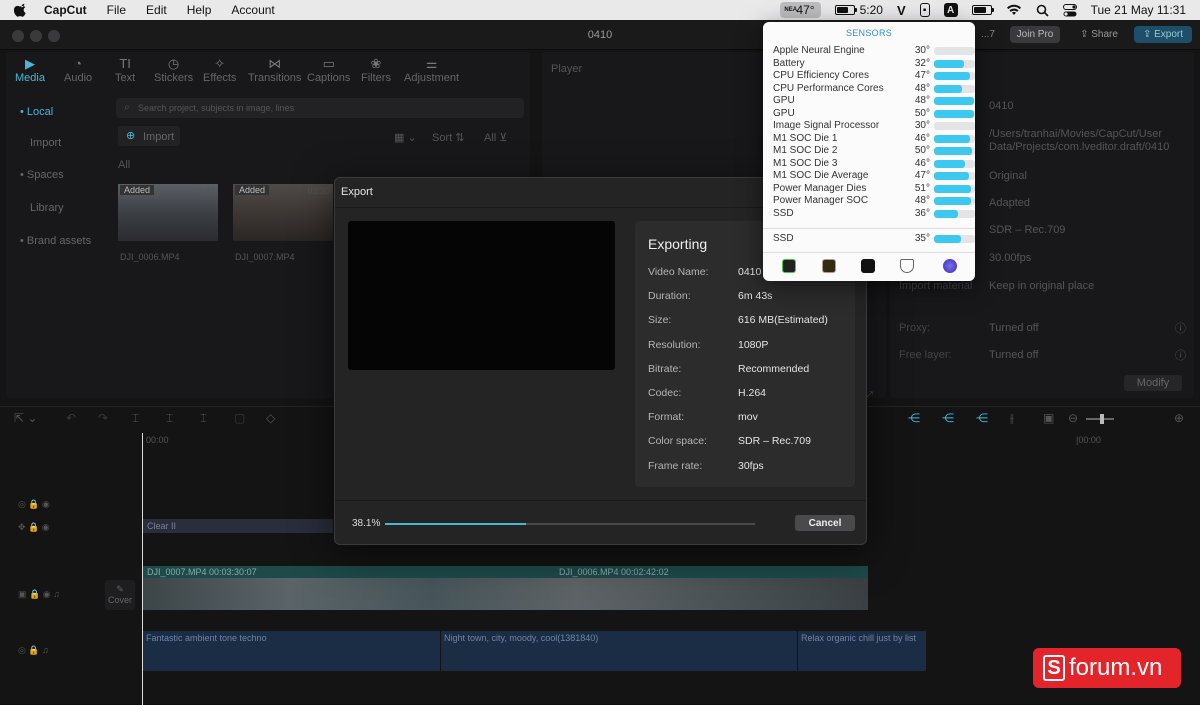 The height and width of the screenshot is (705, 1200). What do you see at coordinates (405, 137) in the screenshot?
I see `grid-view-icon: ▦ ⌄` at bounding box center [405, 137].